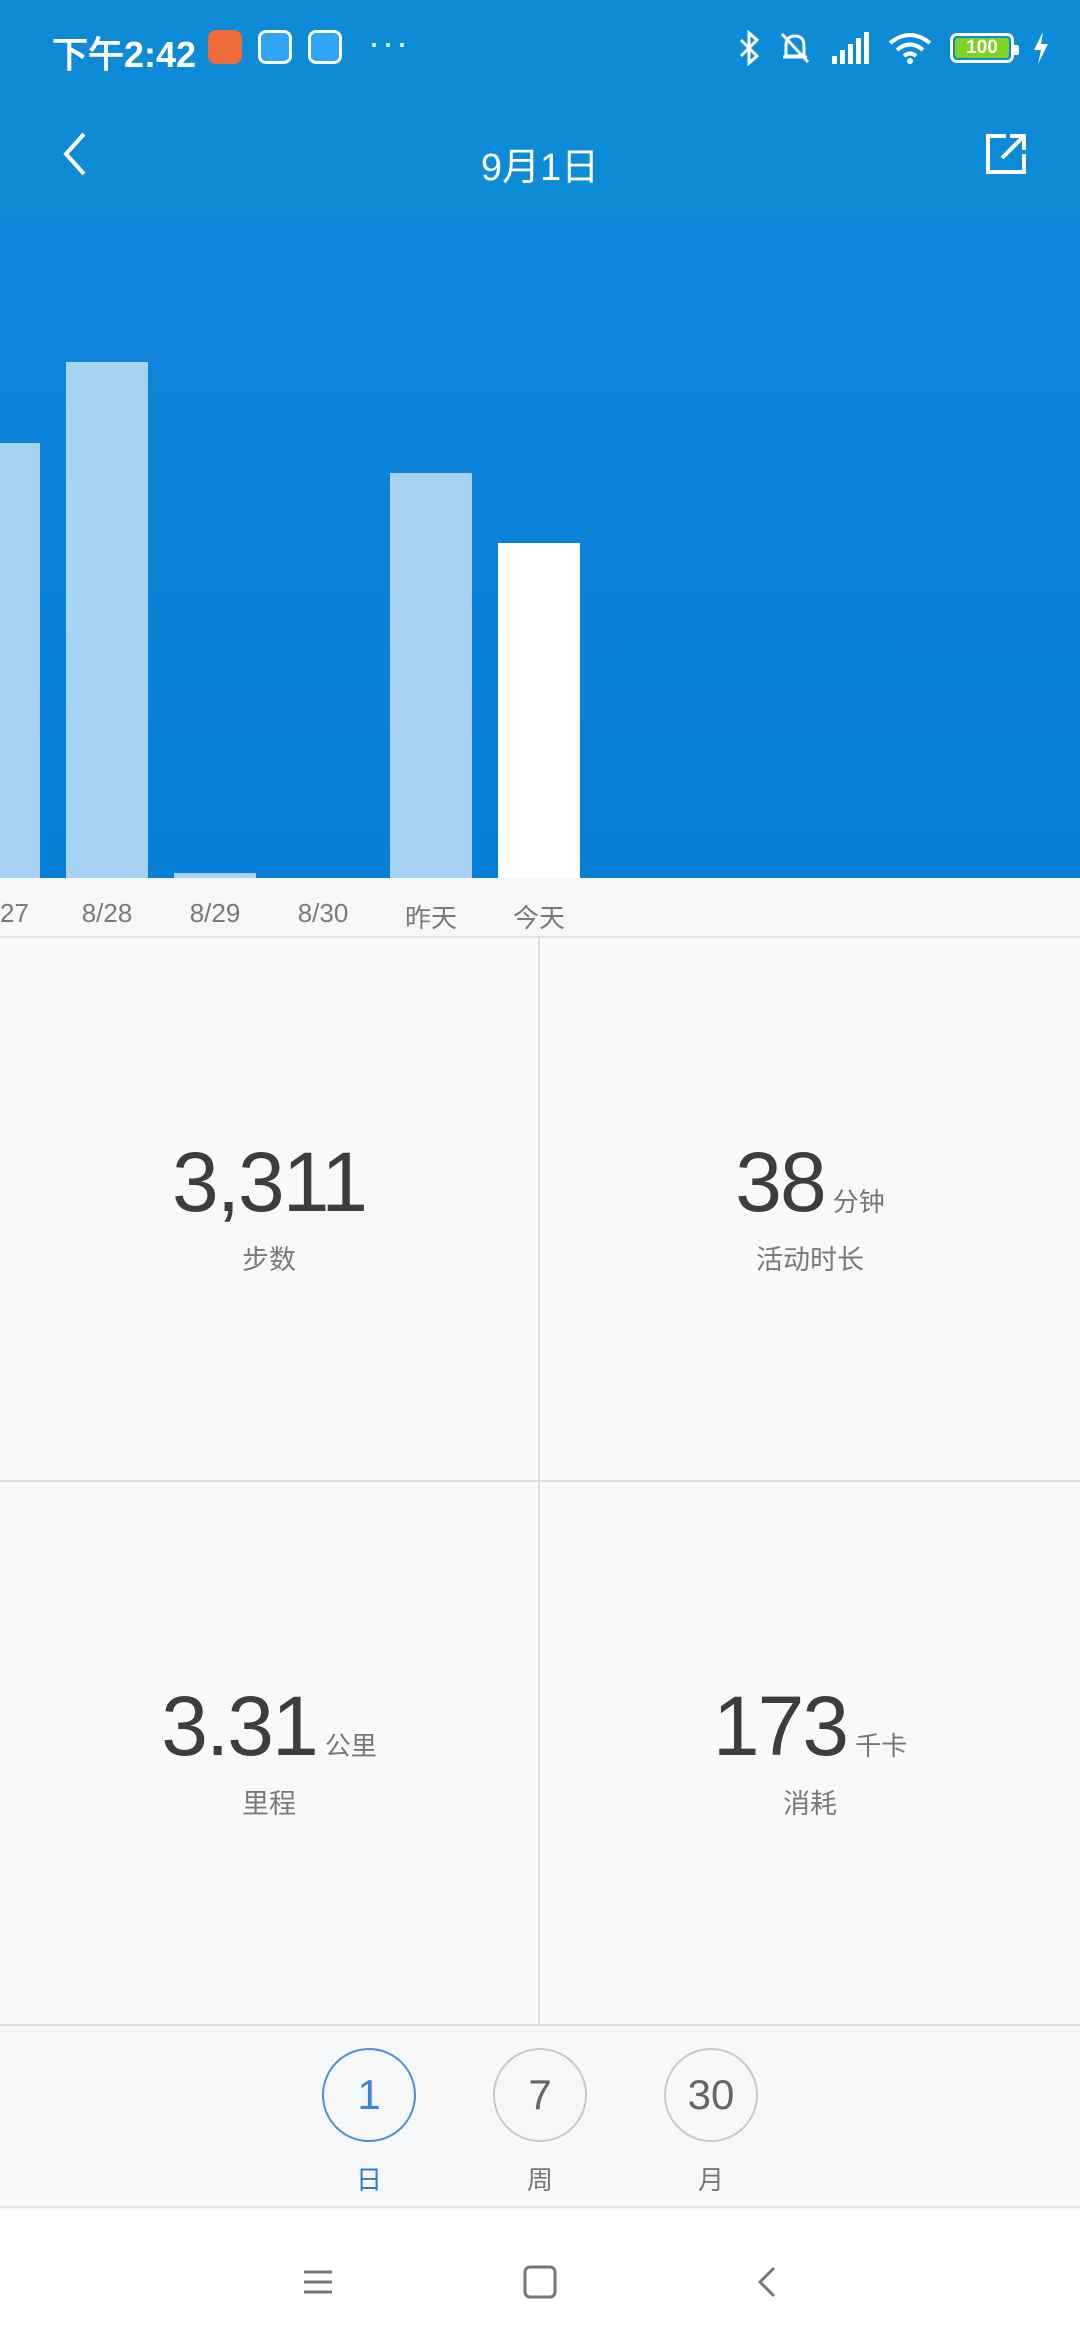  I want to click on battery-level: 100, so click(982, 47).